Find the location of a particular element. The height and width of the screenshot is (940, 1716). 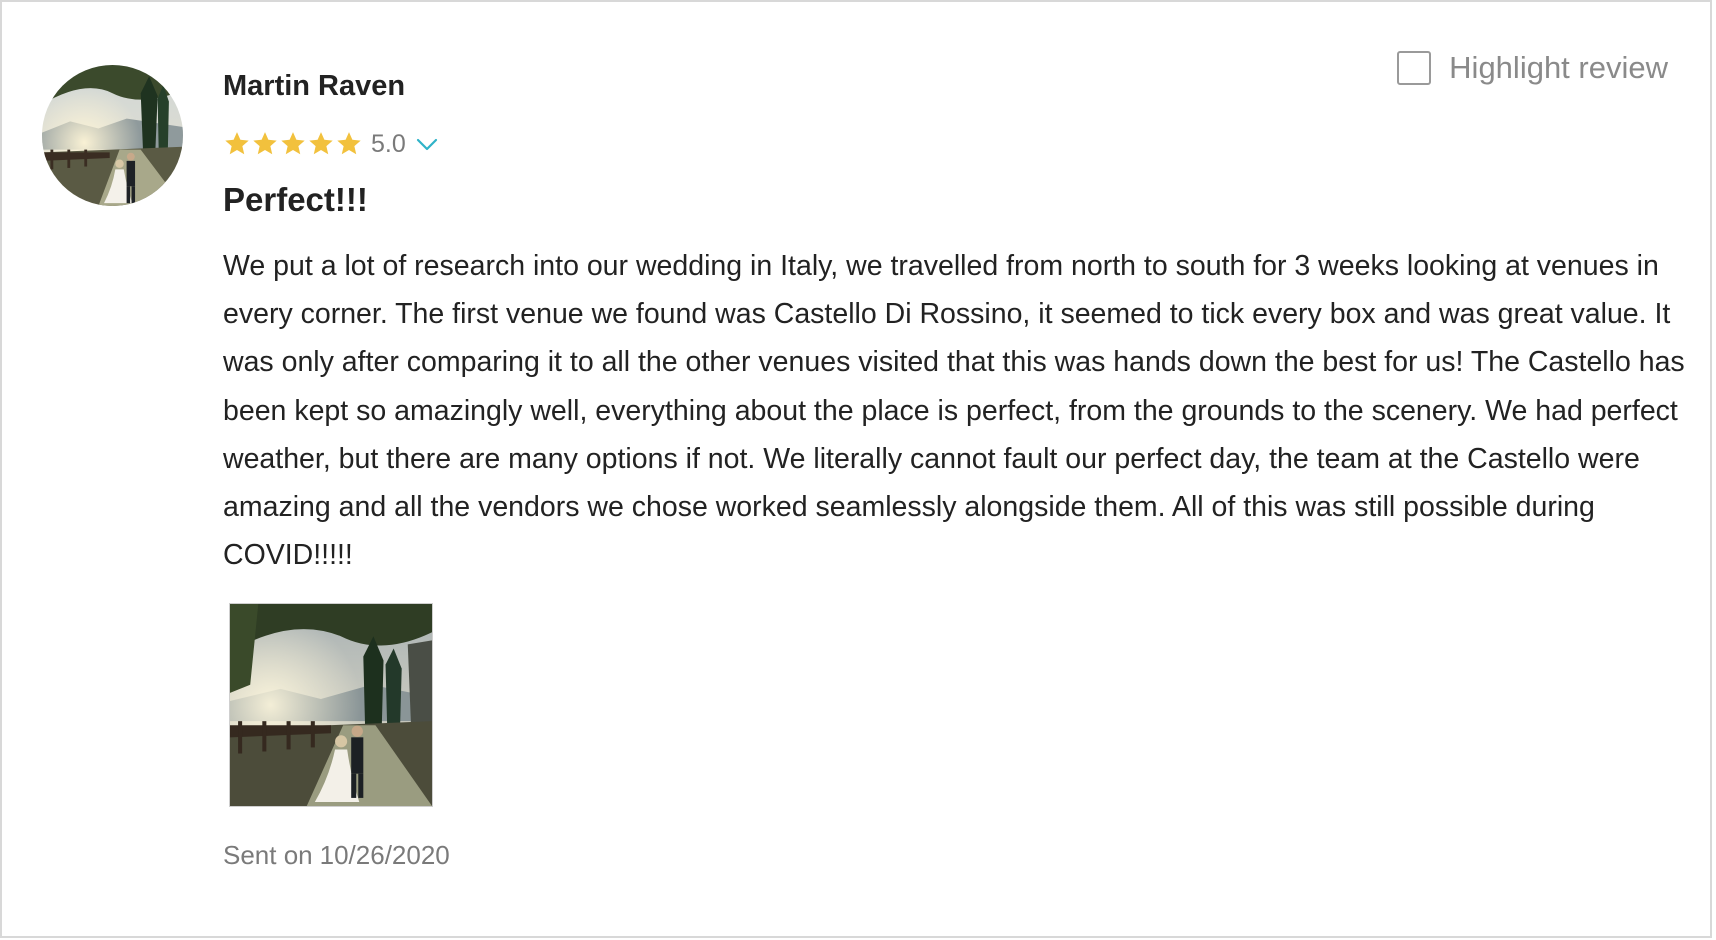

star-rating is located at coordinates (293, 144).